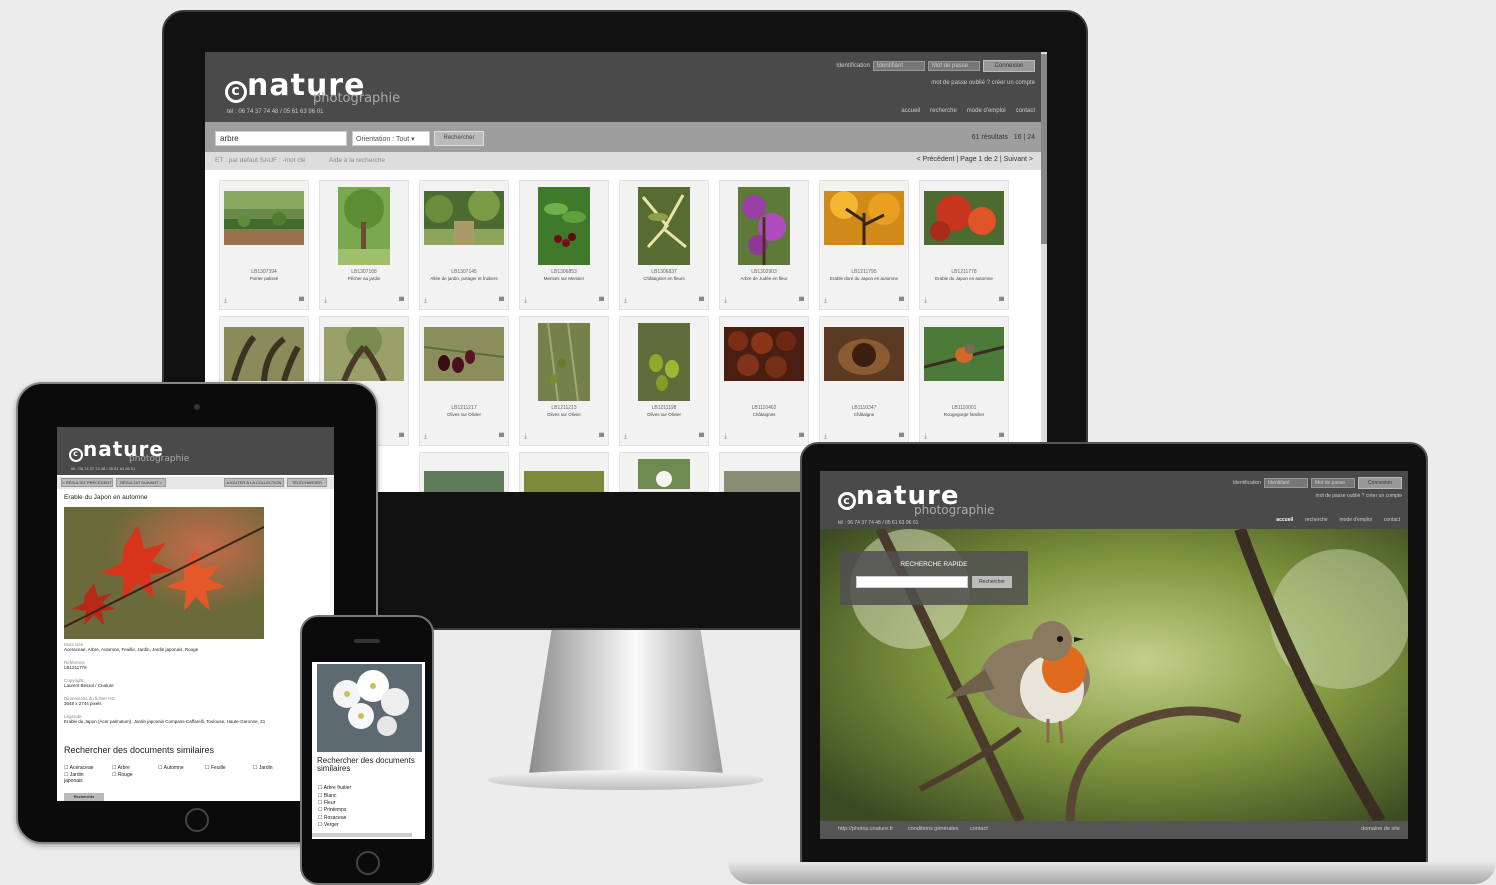  What do you see at coordinates (1025, 111) in the screenshot?
I see `nav-contact: contact` at bounding box center [1025, 111].